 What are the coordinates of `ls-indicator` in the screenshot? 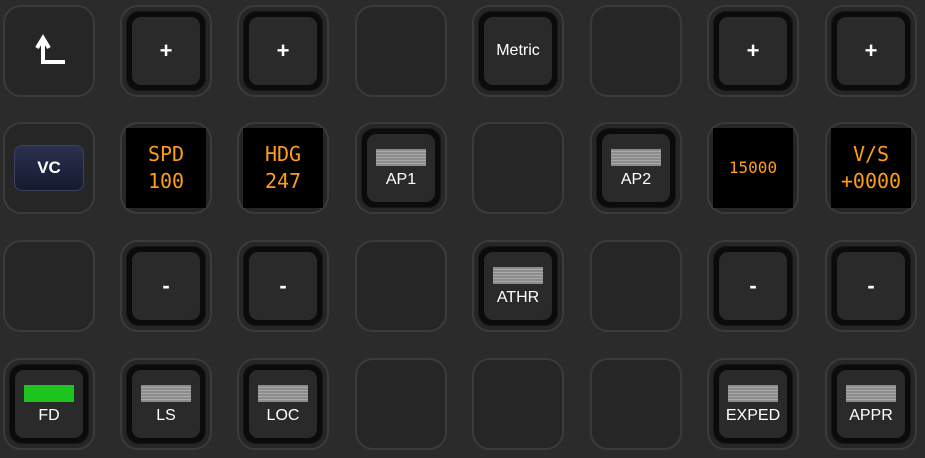 It's located at (166, 393).